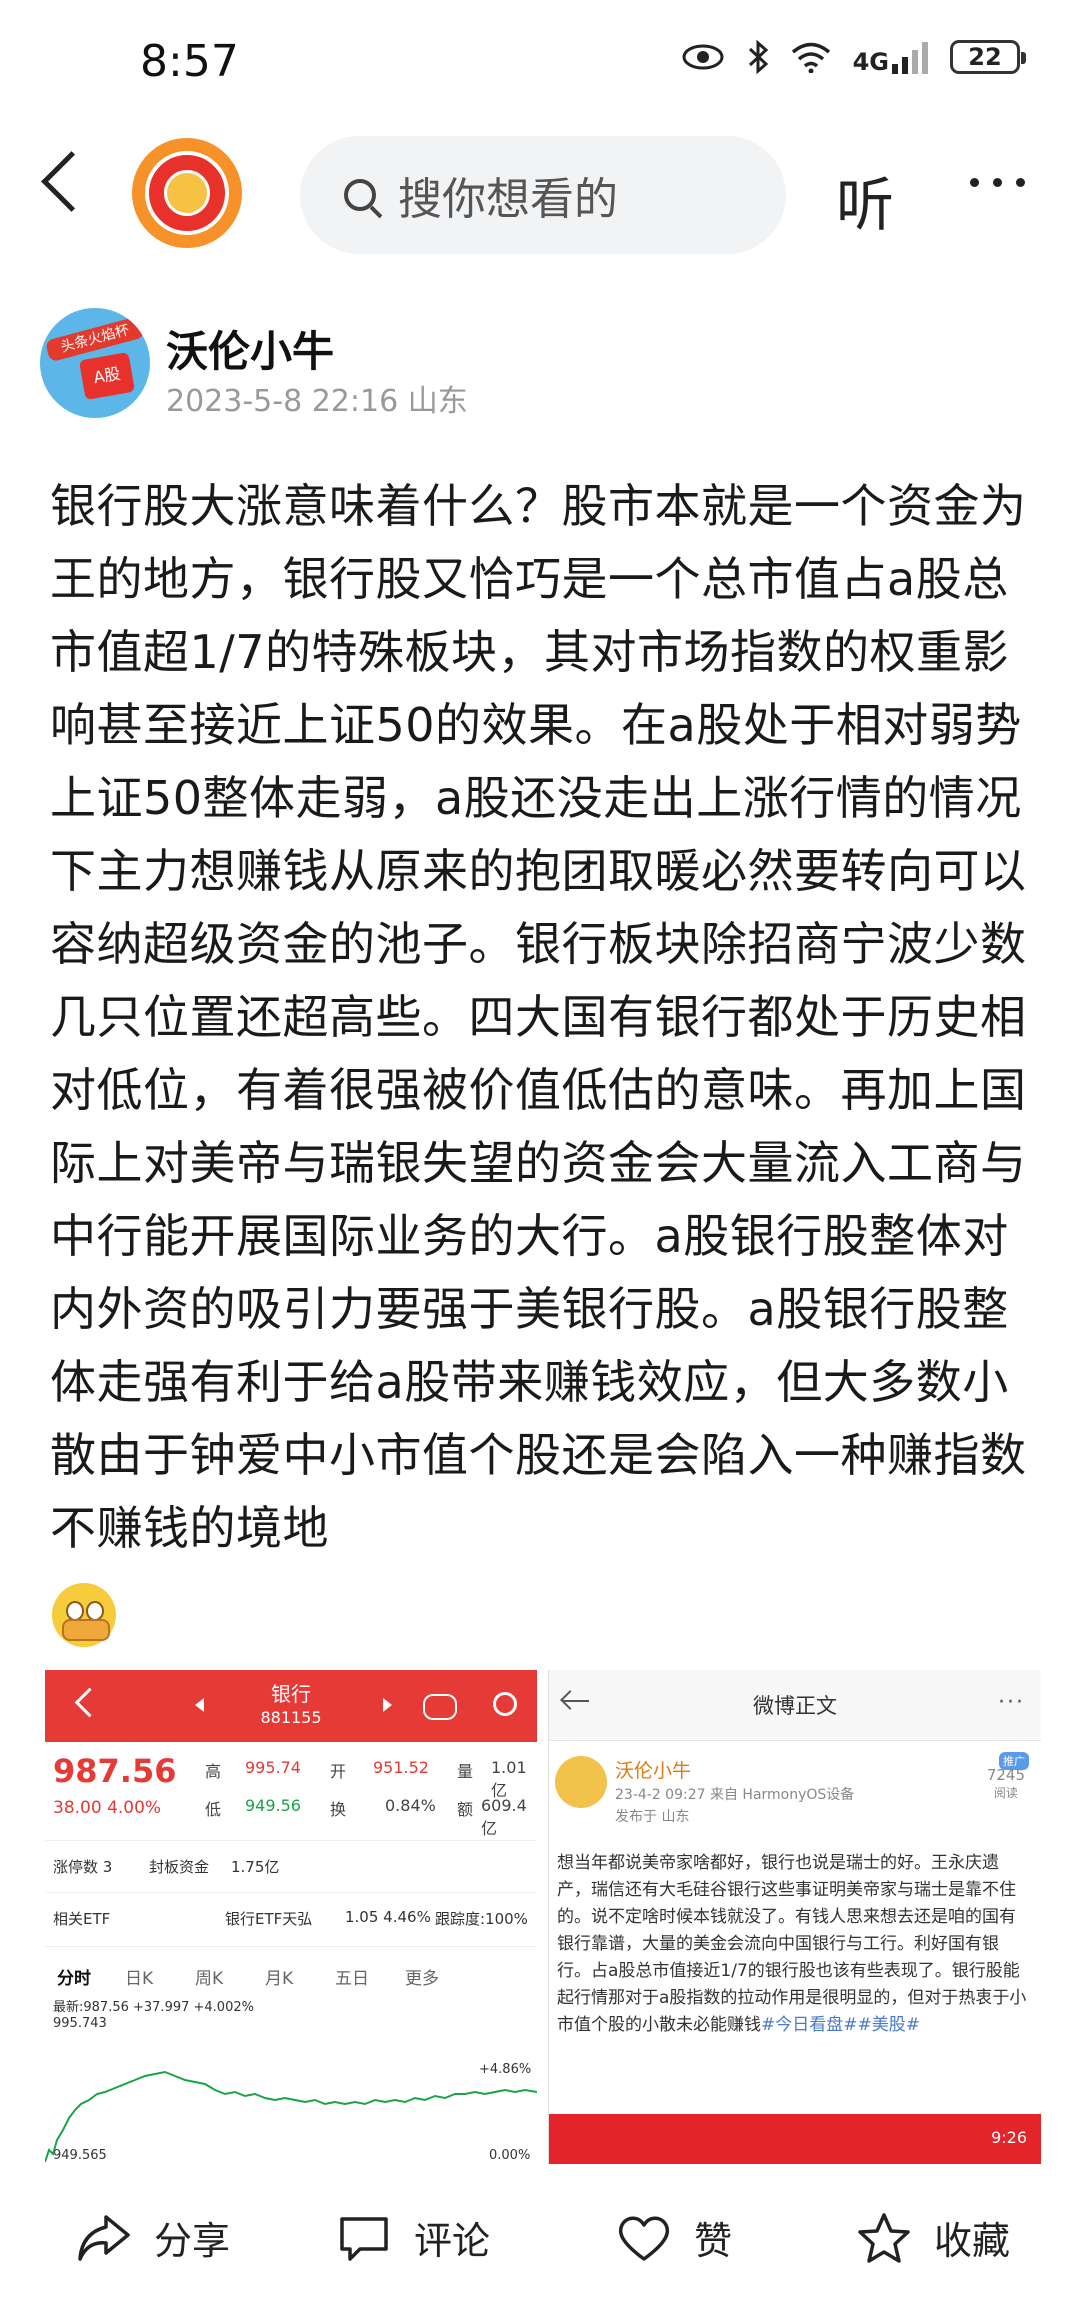 Image resolution: width=1080 pixels, height=2310 pixels. What do you see at coordinates (338, 1809) in the screenshot?
I see `turnover-label: 换` at bounding box center [338, 1809].